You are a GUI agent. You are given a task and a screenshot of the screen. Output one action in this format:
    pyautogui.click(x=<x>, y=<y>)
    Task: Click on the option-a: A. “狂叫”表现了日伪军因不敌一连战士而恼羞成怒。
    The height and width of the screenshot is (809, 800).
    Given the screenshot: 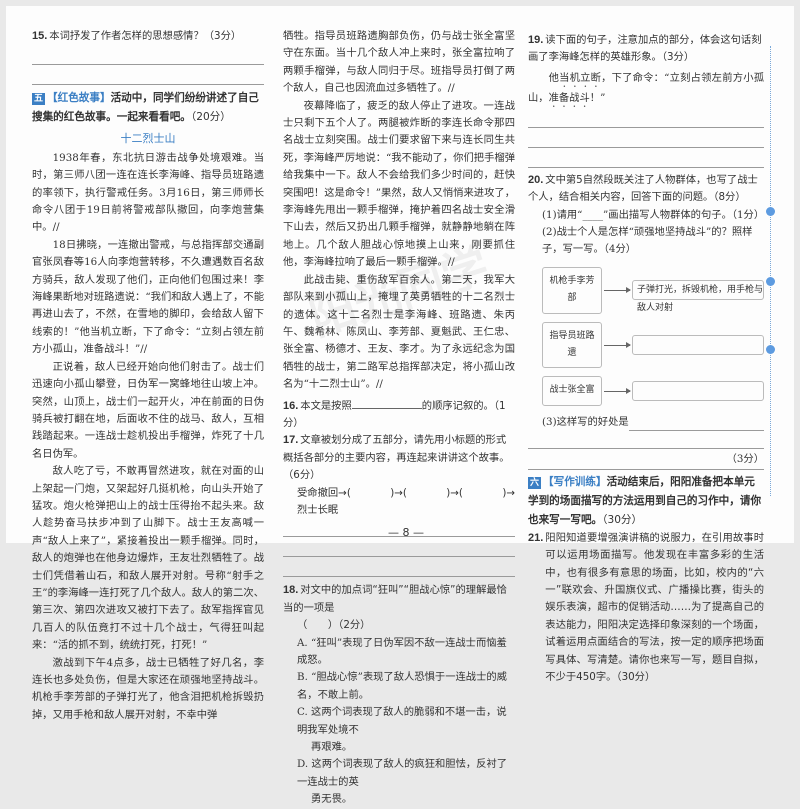 What is the action you would take?
    pyautogui.click(x=402, y=651)
    